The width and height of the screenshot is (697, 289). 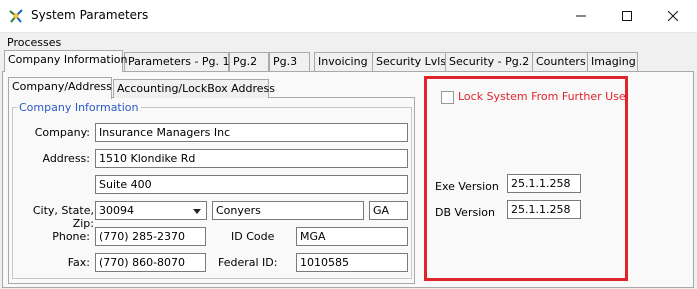 I want to click on tab-security-pg2: Security - Pg.2, so click(x=490, y=61).